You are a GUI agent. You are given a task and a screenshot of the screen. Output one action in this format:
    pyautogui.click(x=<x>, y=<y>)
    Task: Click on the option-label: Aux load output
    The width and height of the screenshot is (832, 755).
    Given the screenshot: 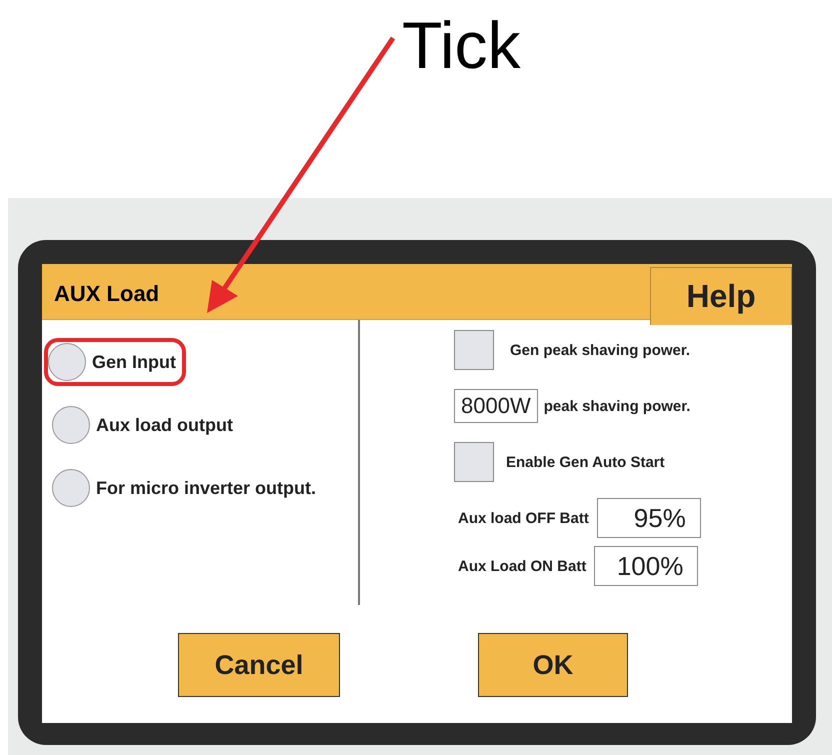 What is the action you would take?
    pyautogui.click(x=164, y=425)
    